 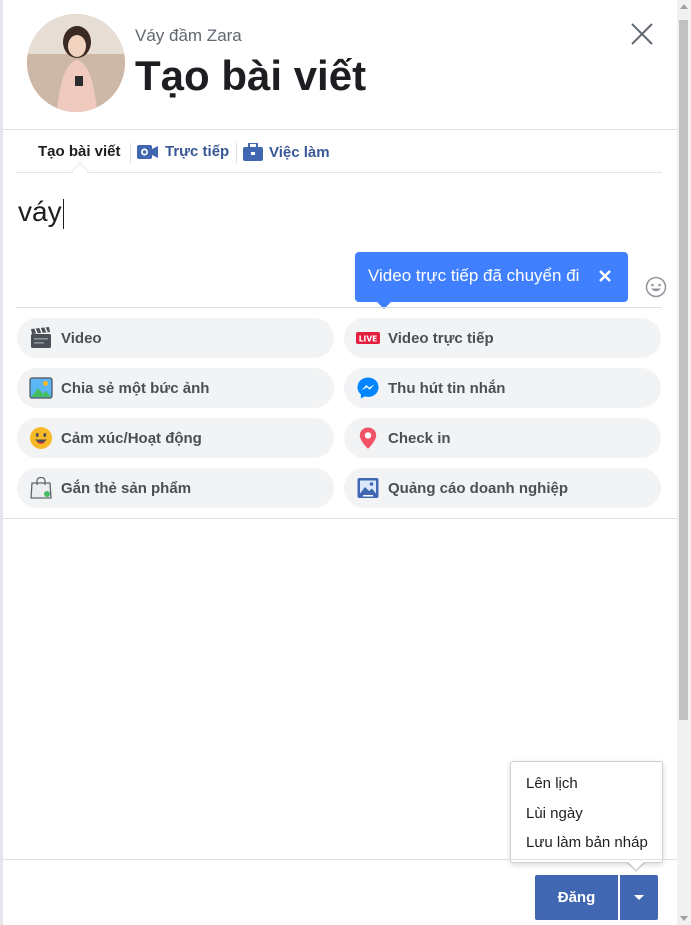 What do you see at coordinates (175, 338) in the screenshot?
I see `action-video: Video` at bounding box center [175, 338].